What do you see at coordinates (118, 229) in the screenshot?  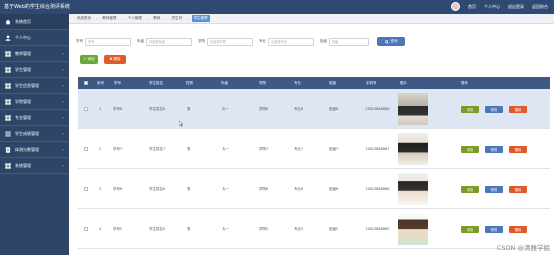 I see `cell-student-id: 学号5` at bounding box center [118, 229].